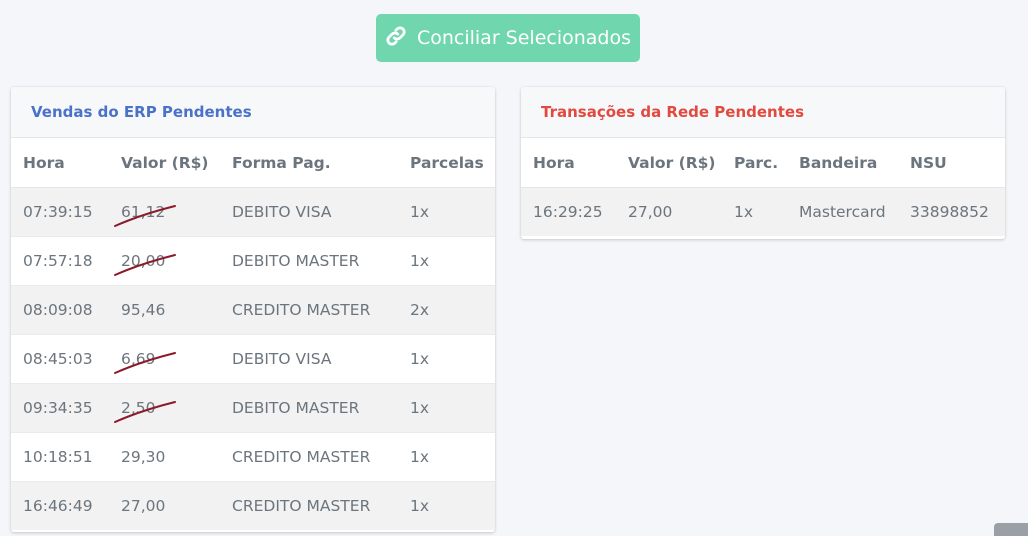  What do you see at coordinates (143, 212) in the screenshot?
I see `erp-cell-valor-text: 61,12` at bounding box center [143, 212].